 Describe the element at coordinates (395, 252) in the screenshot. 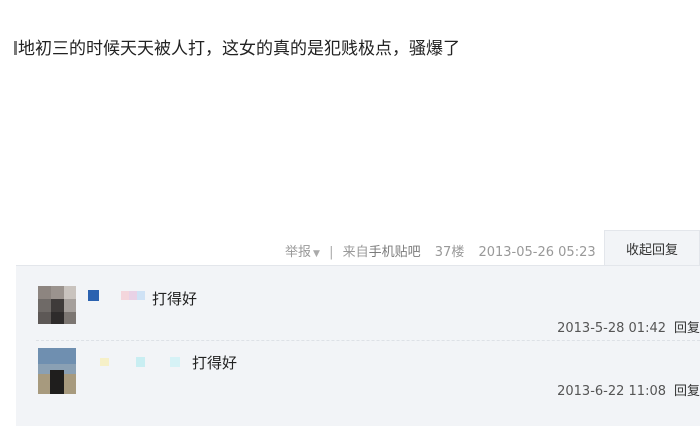

I see `source-link: 手机贴吧` at that location.